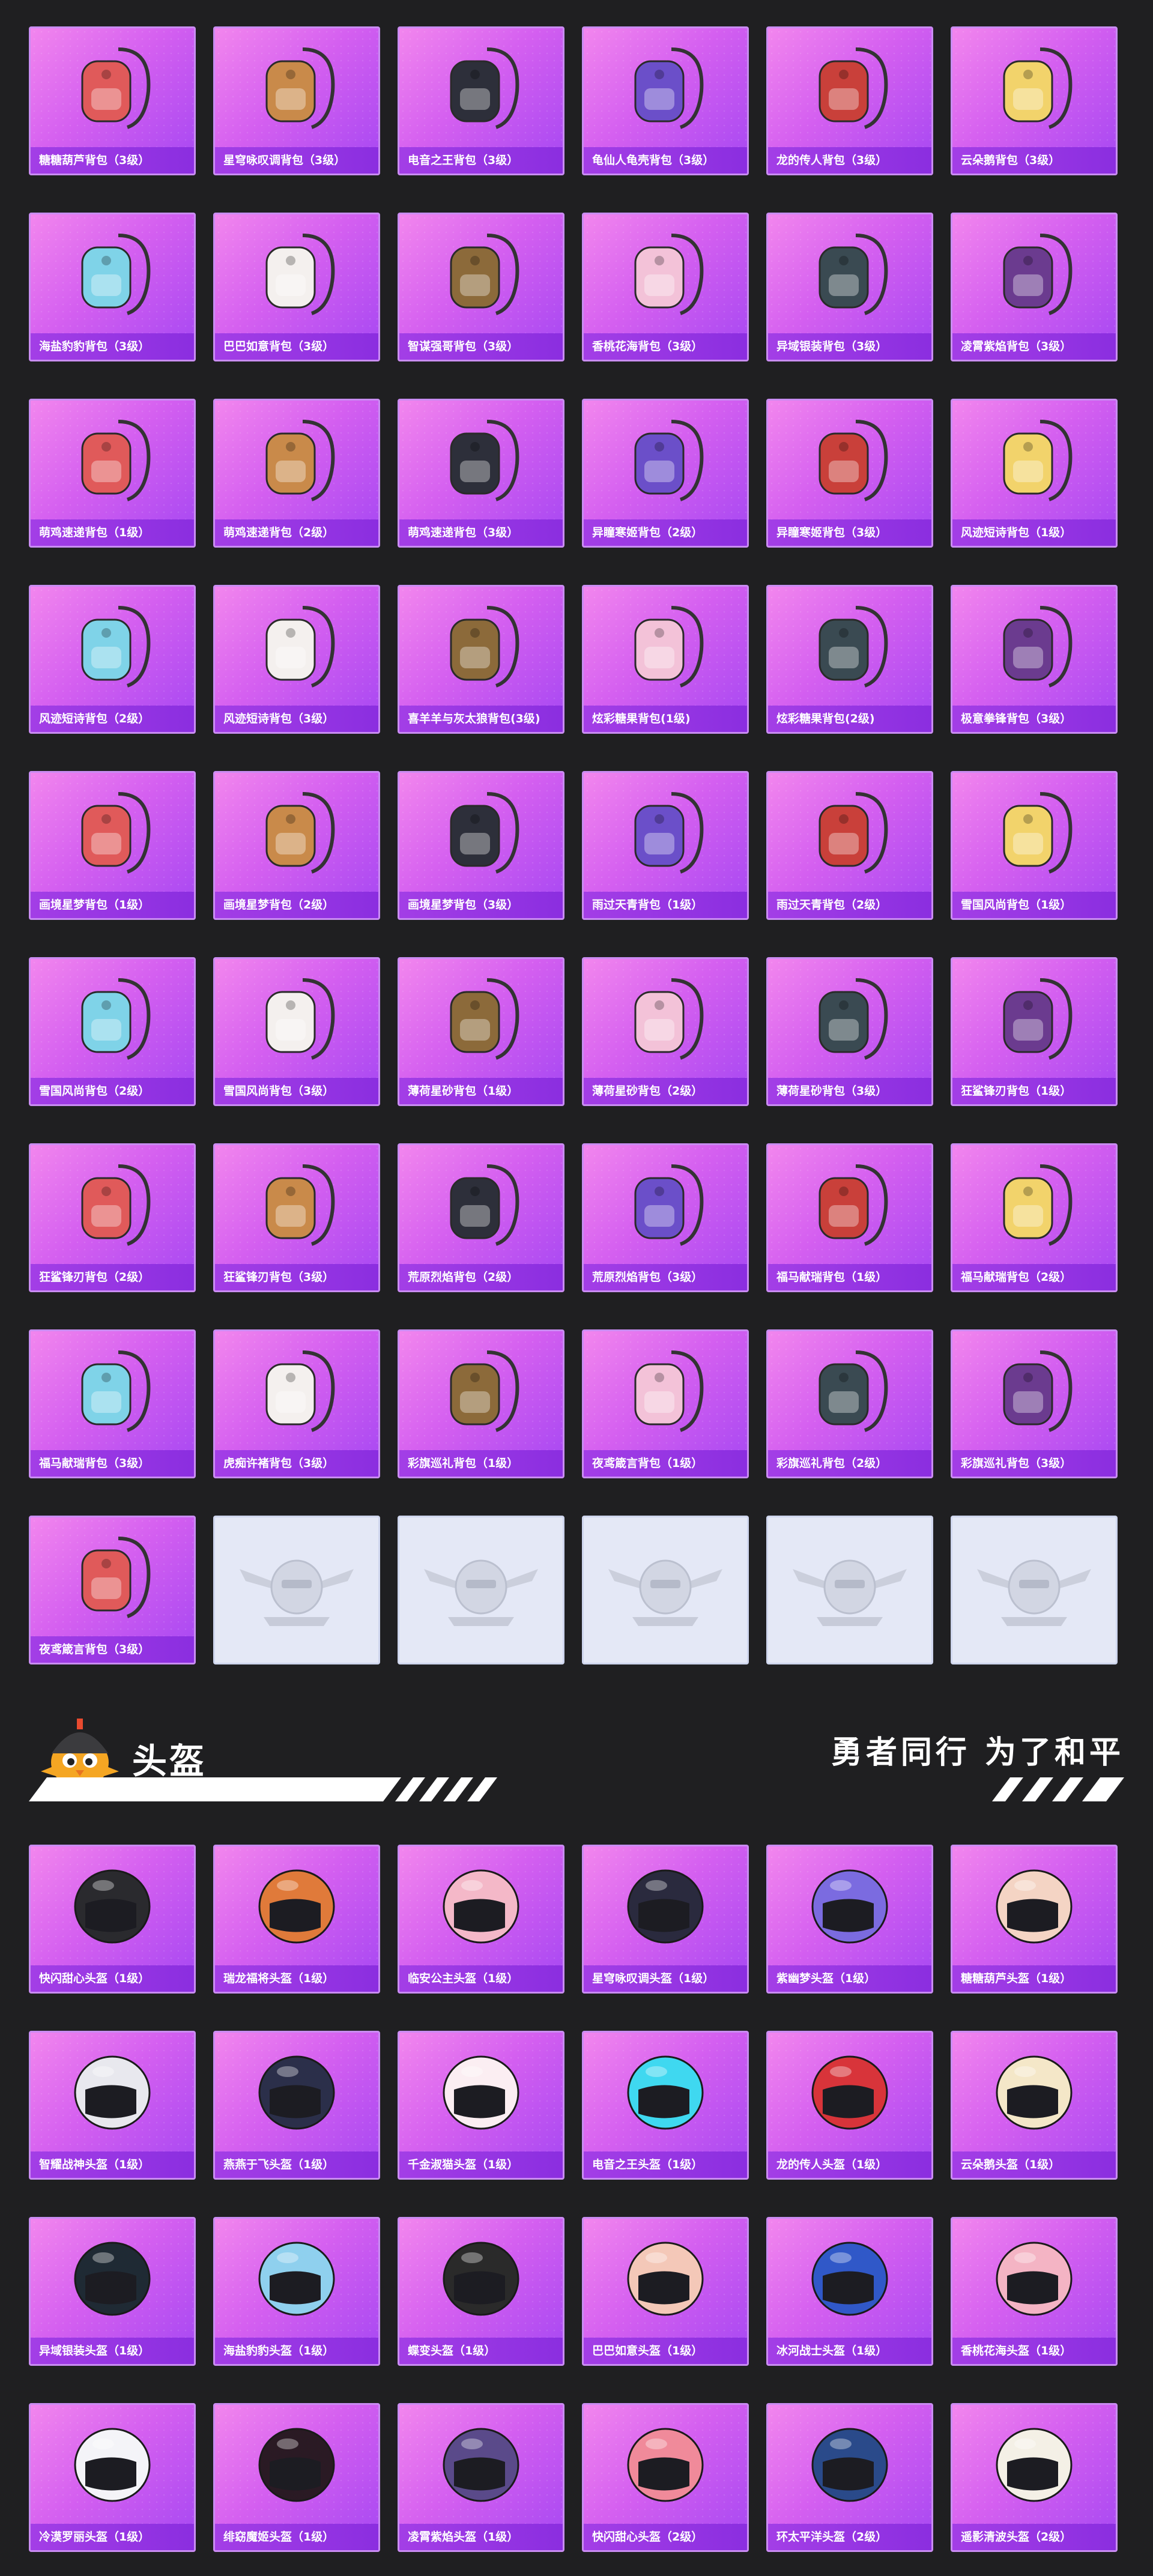  I want to click on helmet-card: 糖糖葫芦头盔（1级）, so click(1034, 1919).